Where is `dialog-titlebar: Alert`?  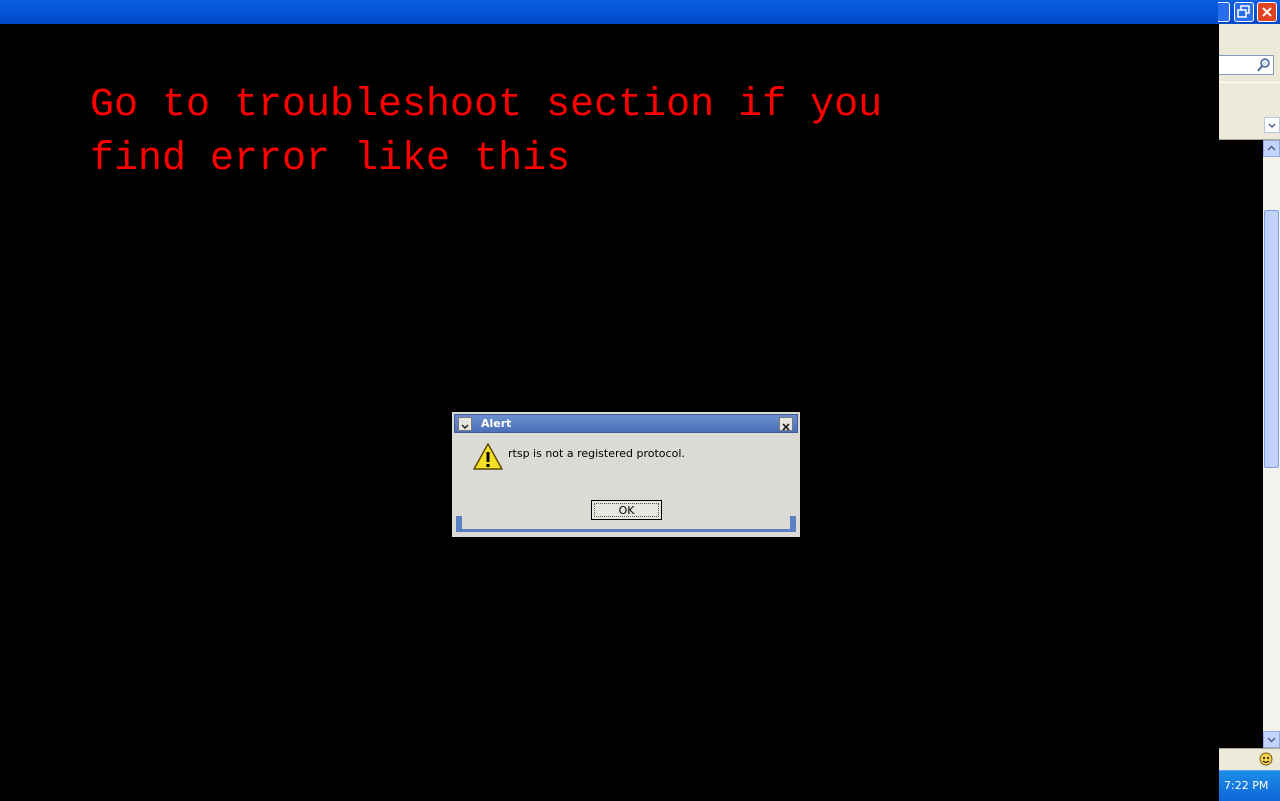 dialog-titlebar: Alert is located at coordinates (626, 423).